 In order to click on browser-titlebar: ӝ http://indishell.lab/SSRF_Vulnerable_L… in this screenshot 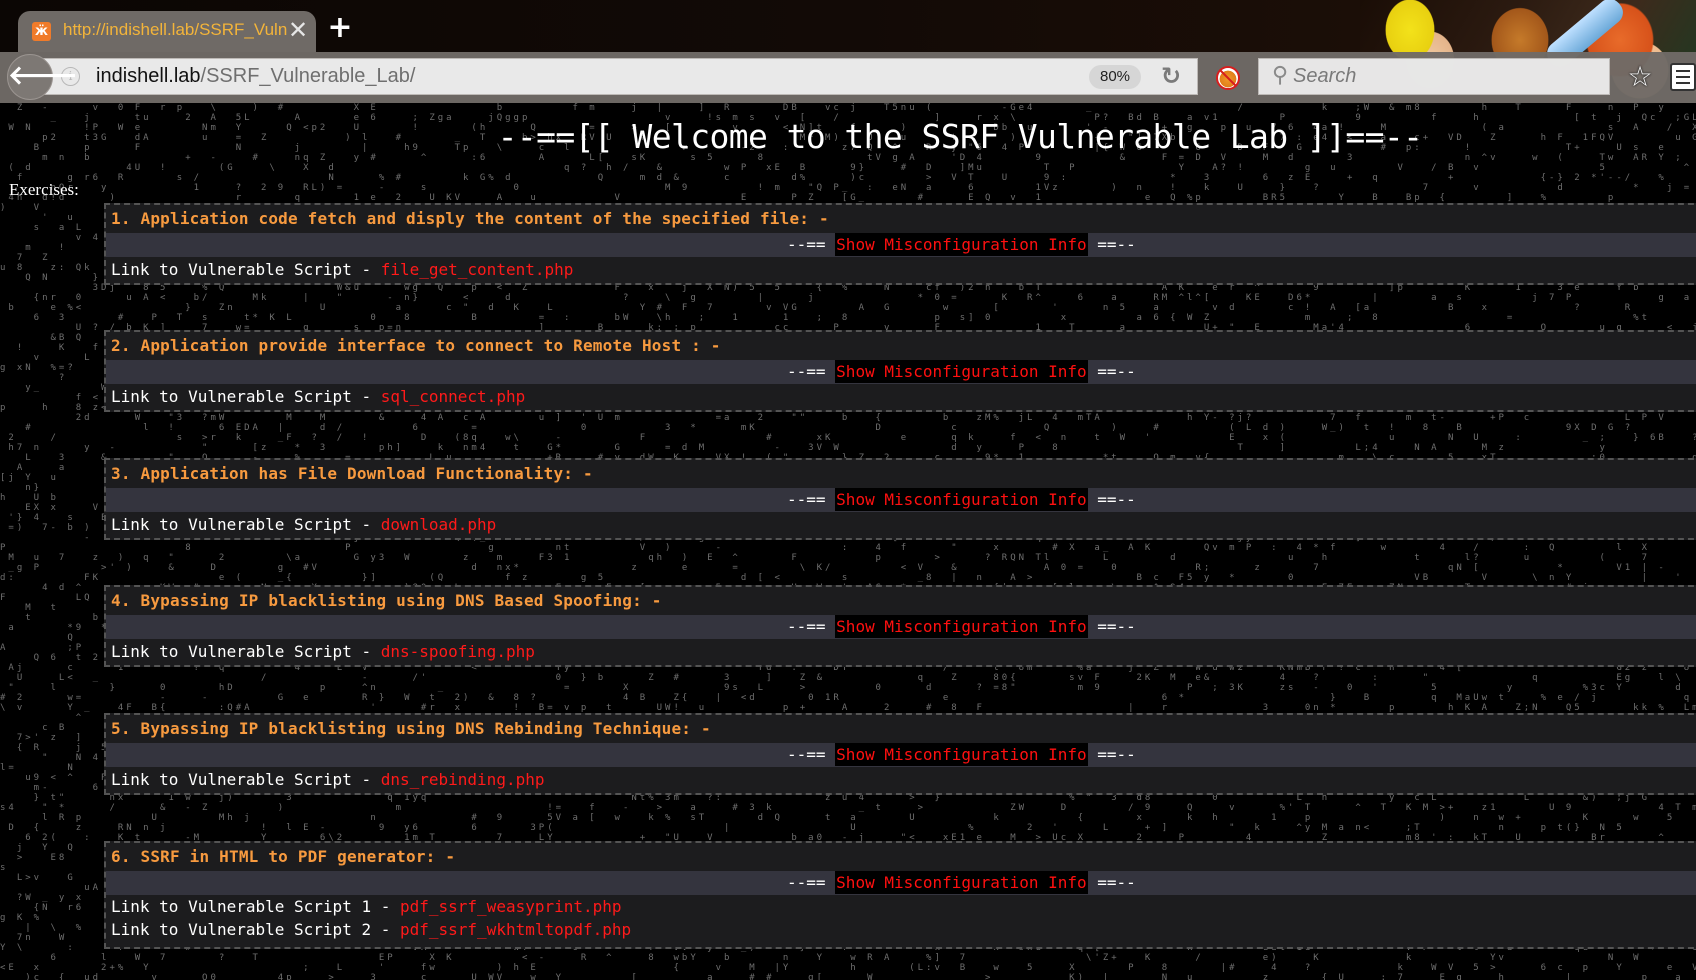, I will do `click(848, 52)`.